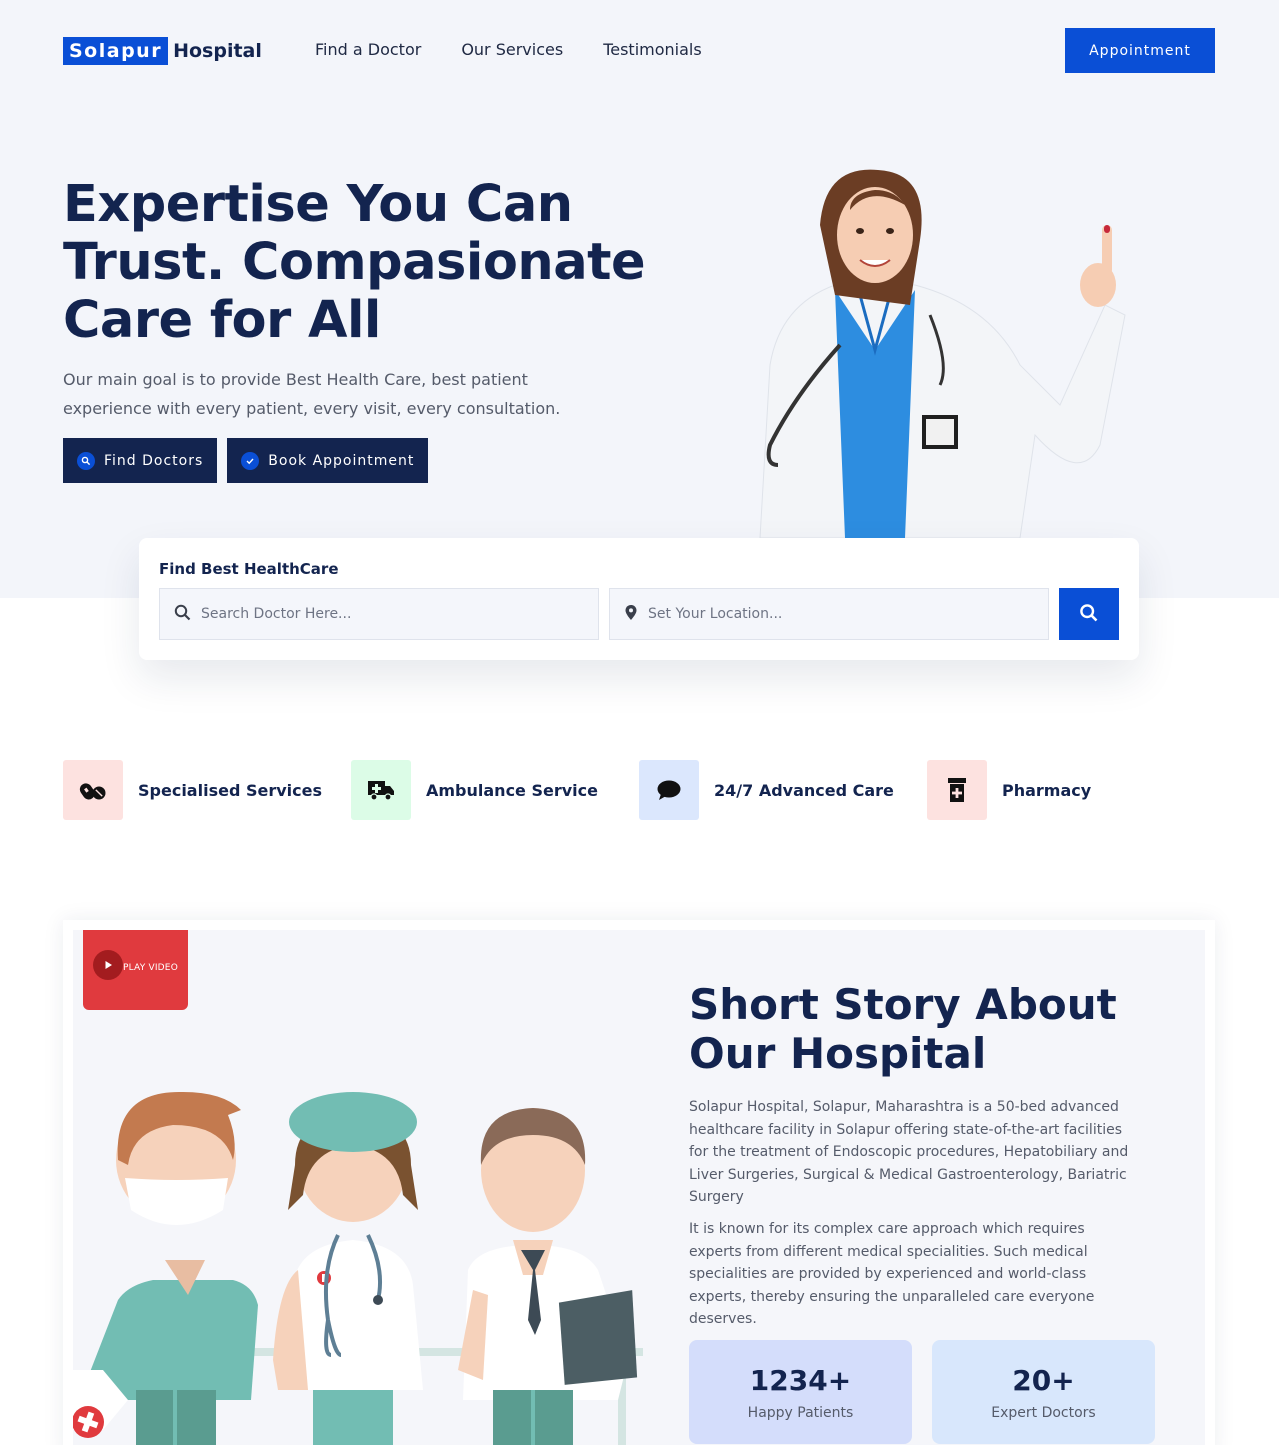 Image resolution: width=1279 pixels, height=1445 pixels. I want to click on nav-link-our-services: Our Services, so click(512, 49).